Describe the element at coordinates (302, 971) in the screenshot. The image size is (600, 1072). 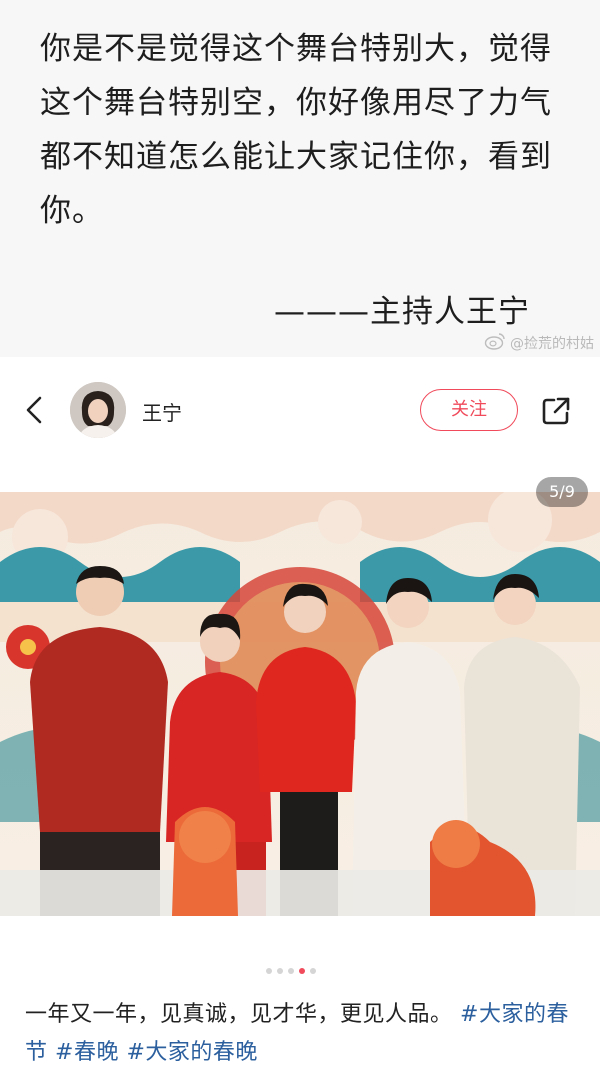
I see `page-dot-active` at that location.